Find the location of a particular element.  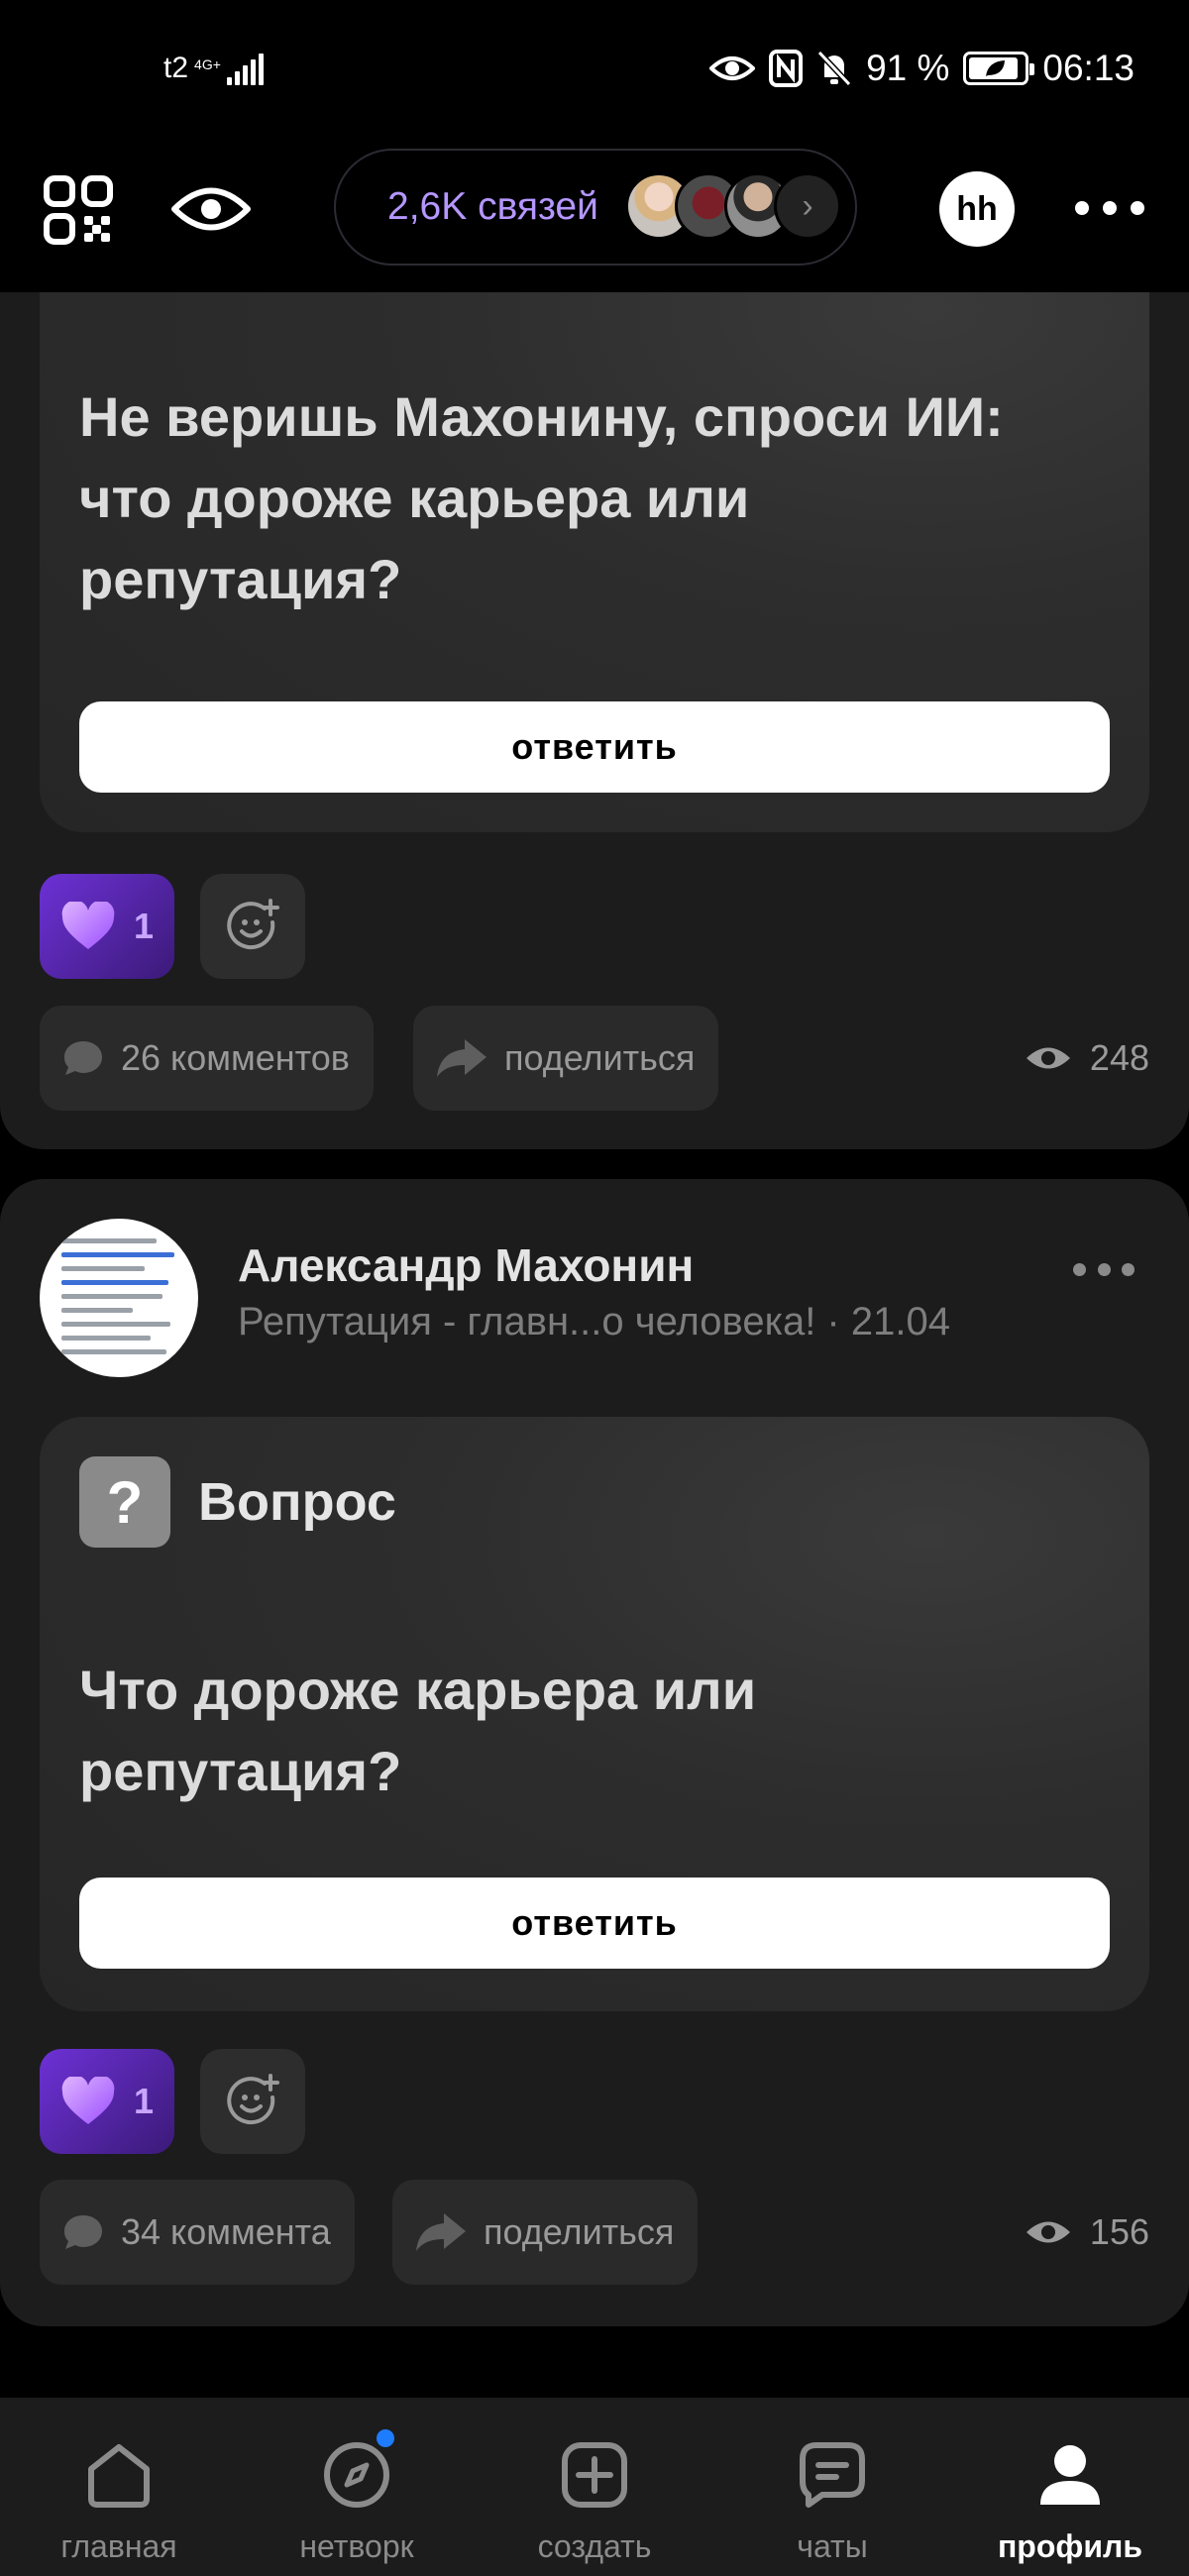

chevron-right-icon: › is located at coordinates (807, 206).